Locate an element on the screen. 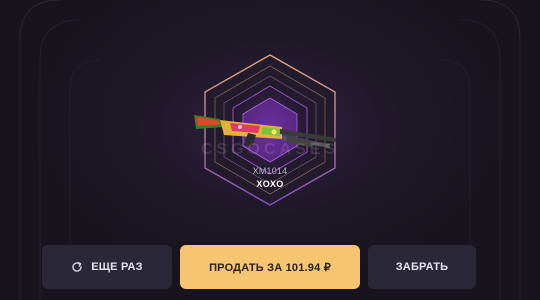 Image resolution: width=540 pixels, height=300 pixels. try-again-button: ЕЩЕ РАЗ is located at coordinates (107, 267).